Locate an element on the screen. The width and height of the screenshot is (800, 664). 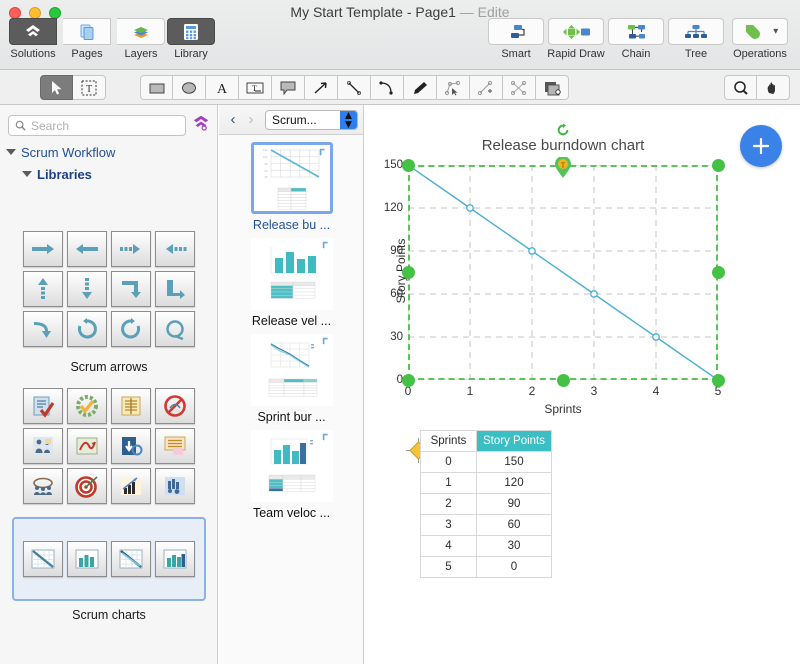
library-group-scrum-artifacts: Scrum artifacts is located at coordinates (109, 456).